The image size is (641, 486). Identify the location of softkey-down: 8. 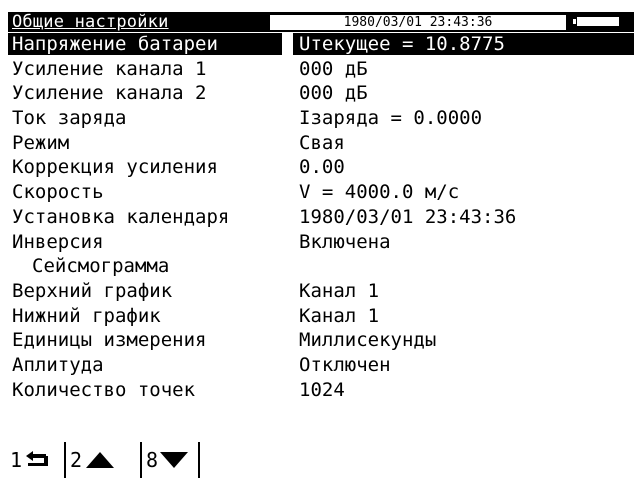
(172, 460).